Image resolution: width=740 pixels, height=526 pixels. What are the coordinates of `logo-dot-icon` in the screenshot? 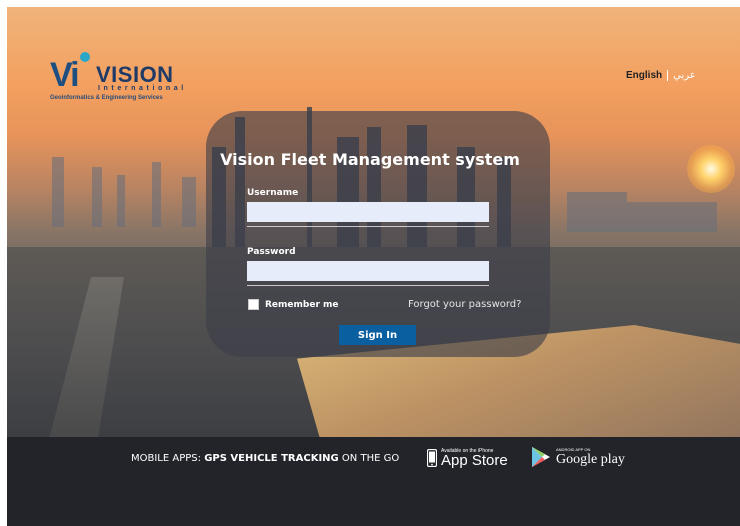 It's located at (85, 57).